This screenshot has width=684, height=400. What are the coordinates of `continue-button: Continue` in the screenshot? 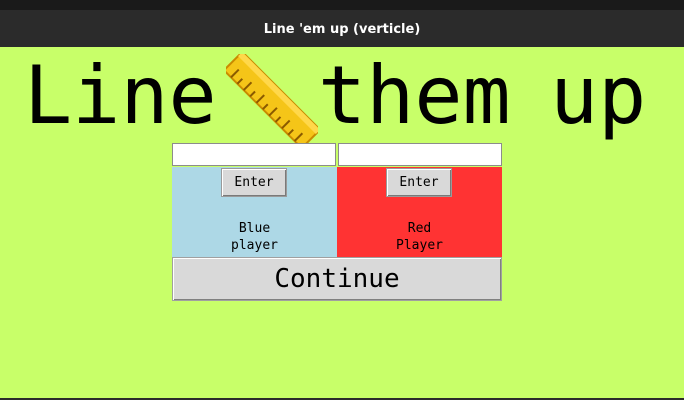 It's located at (337, 279).